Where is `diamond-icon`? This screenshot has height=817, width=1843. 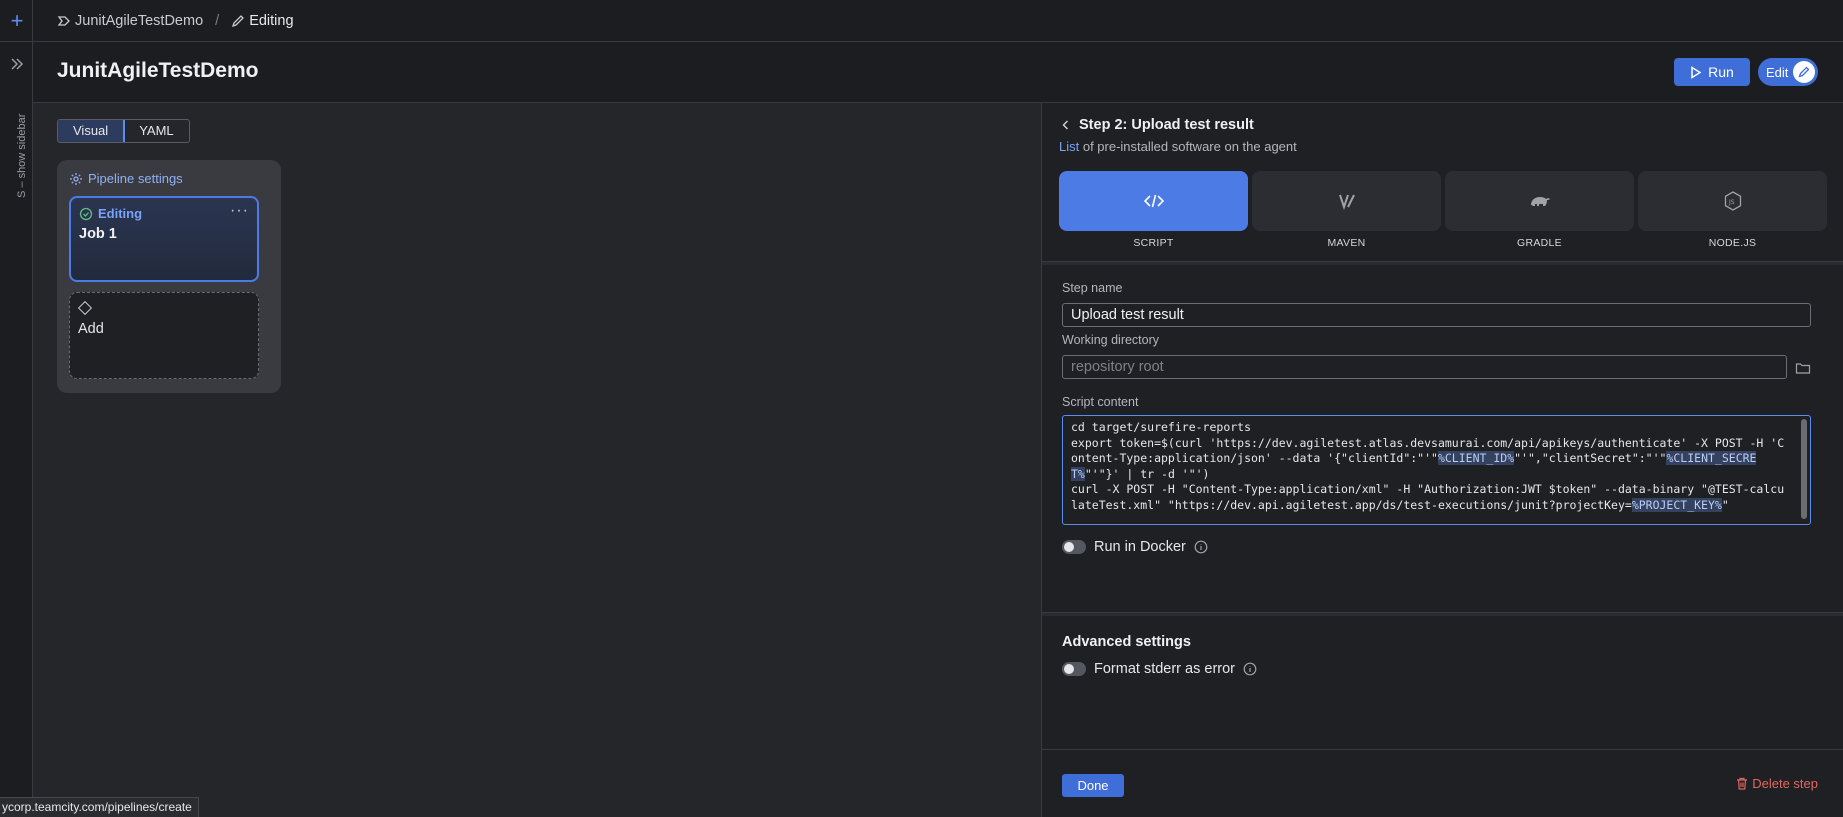 diamond-icon is located at coordinates (85, 308).